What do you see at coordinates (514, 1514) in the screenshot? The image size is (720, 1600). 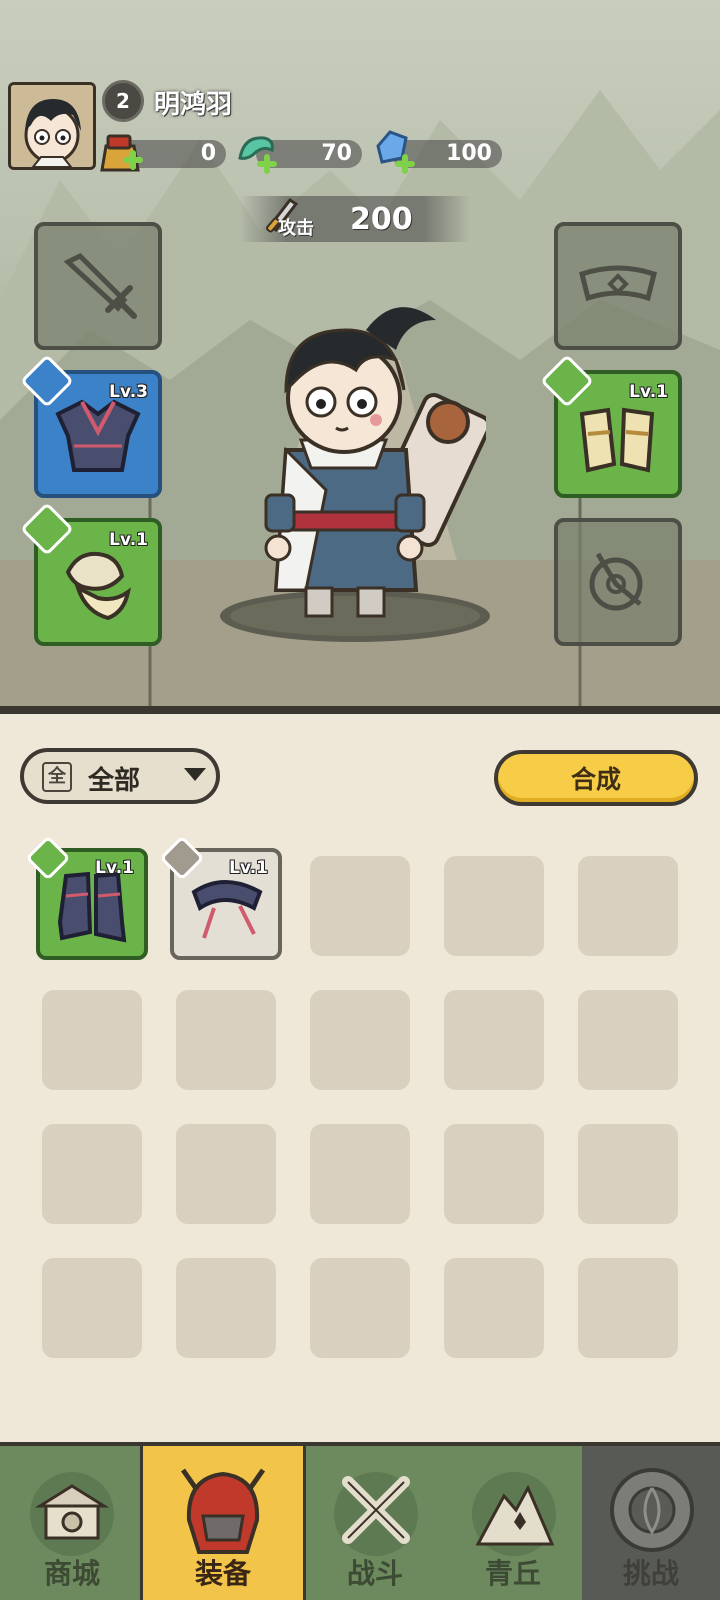 I see `mountain-icon` at bounding box center [514, 1514].